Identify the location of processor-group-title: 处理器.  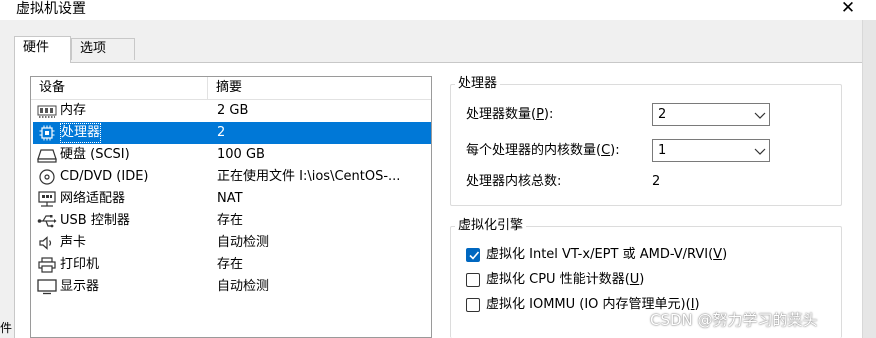
(478, 84).